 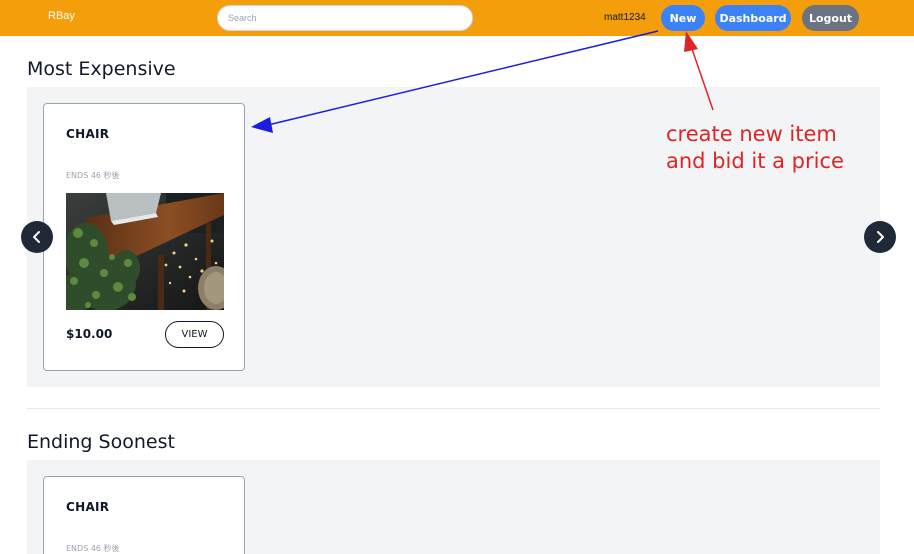 I want to click on section-divider, so click(x=453, y=408).